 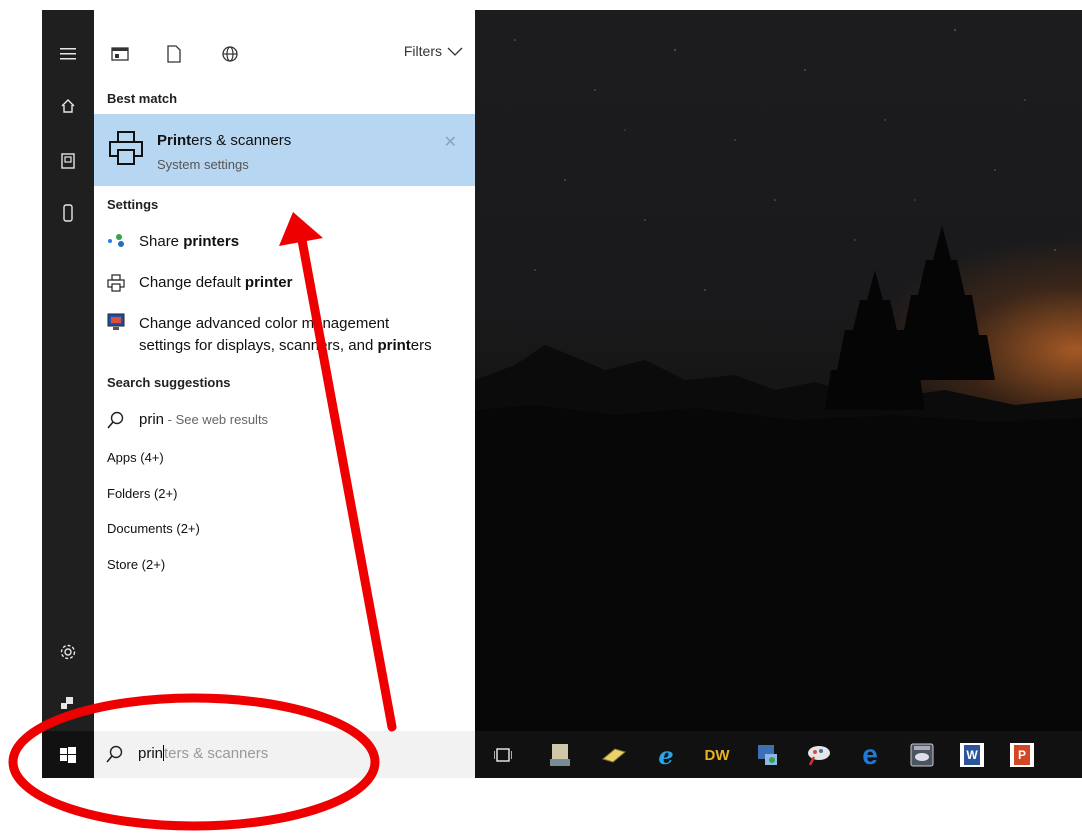 I want to click on red-circle-annotation, so click(x=194, y=762).